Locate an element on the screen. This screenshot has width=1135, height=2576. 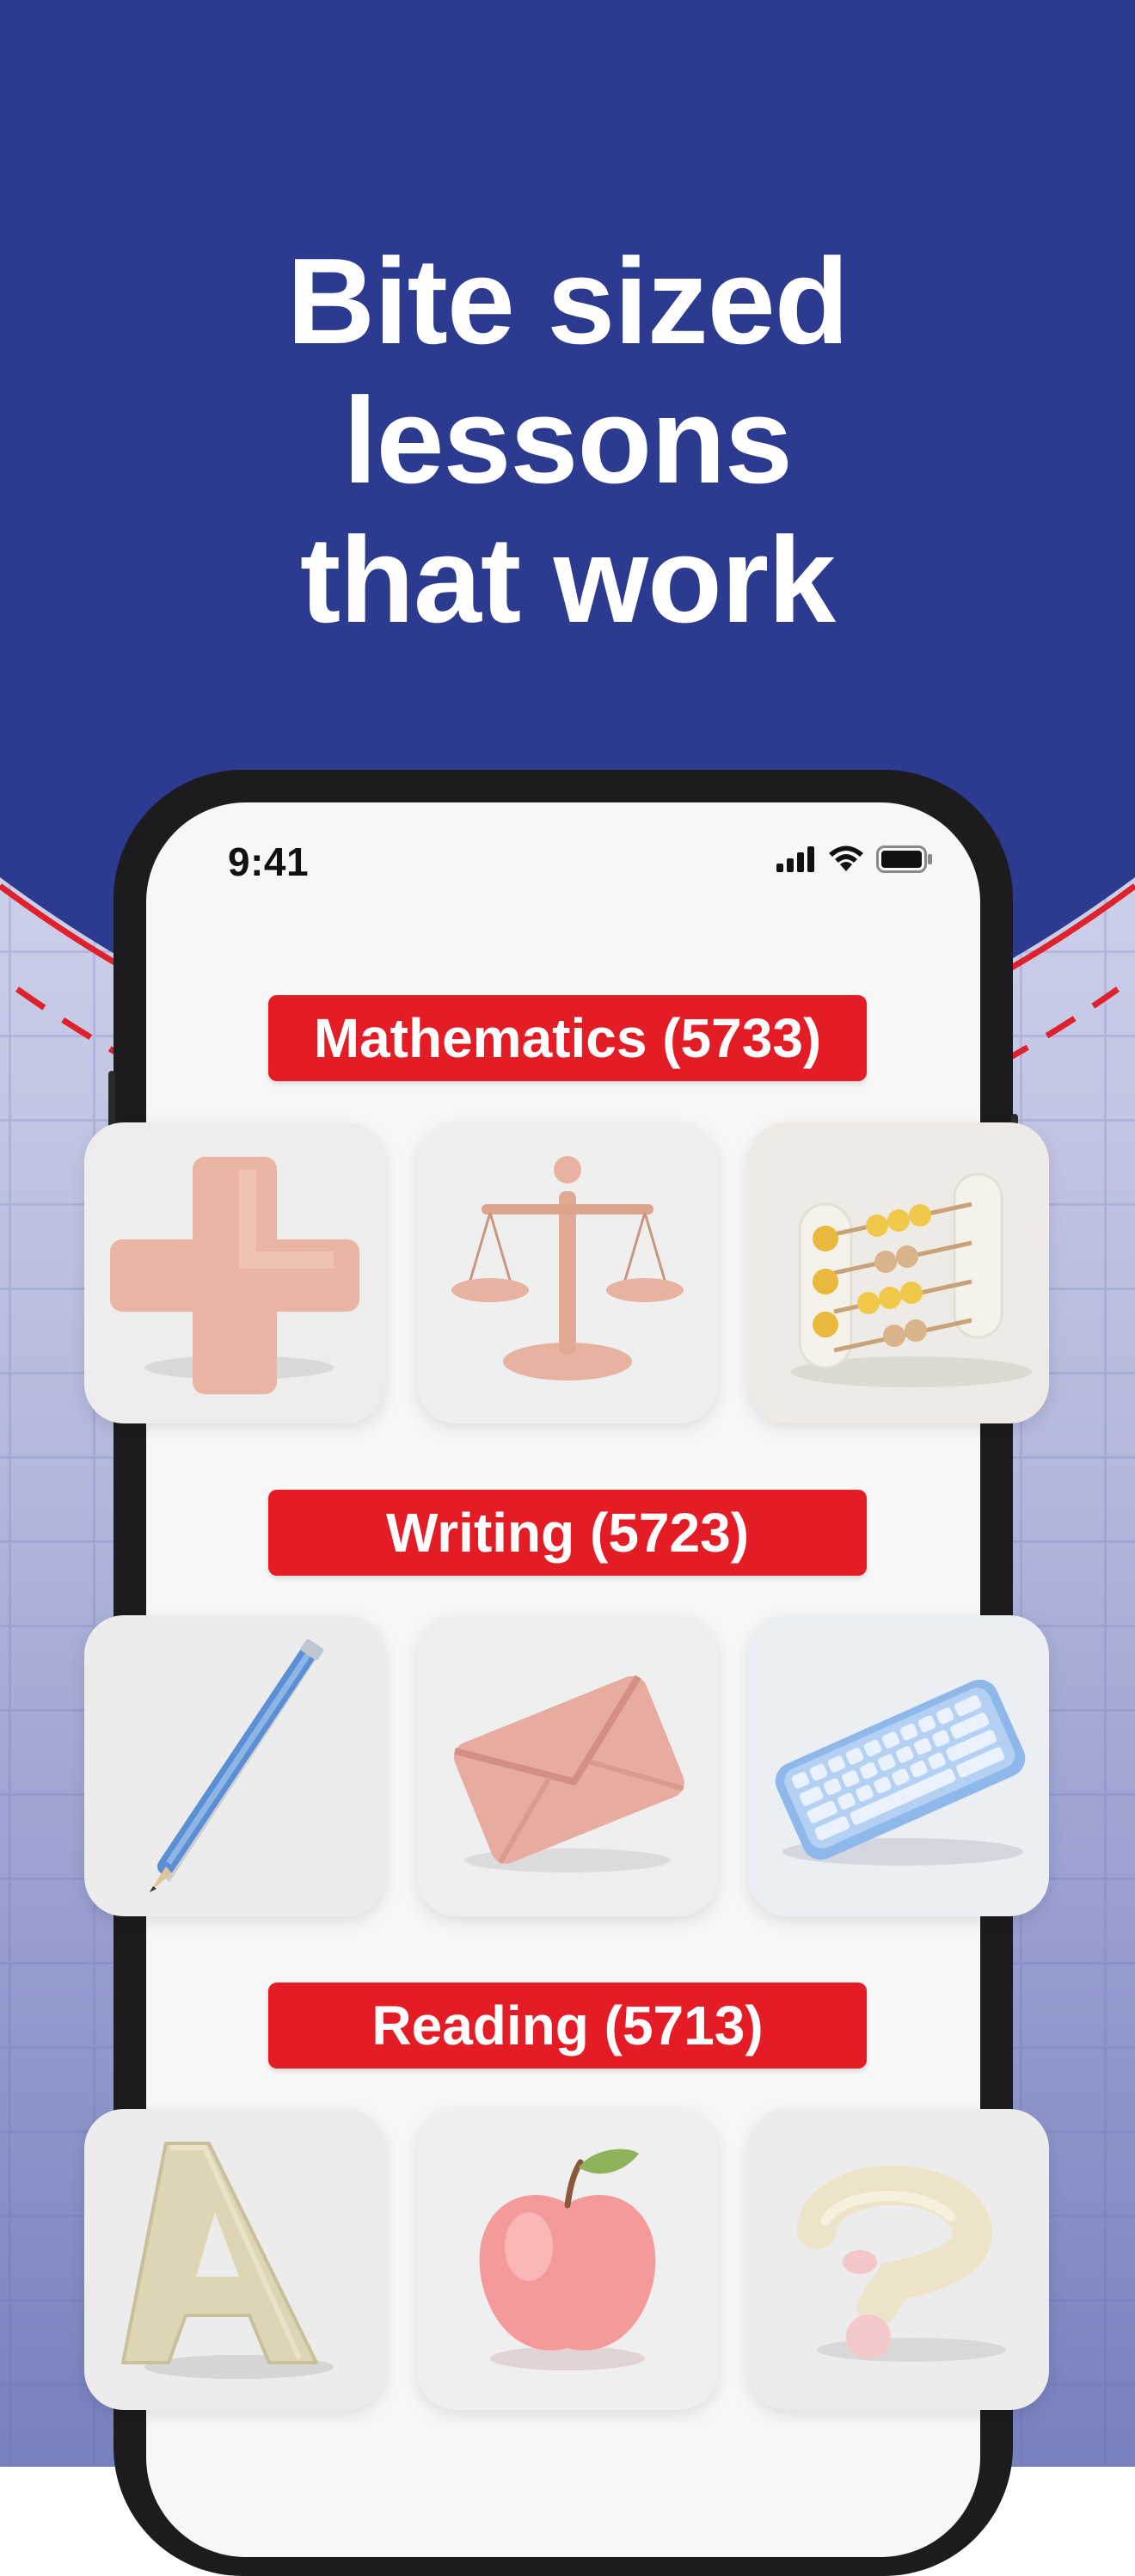
plus-sign-icon is located at coordinates (234, 1275).